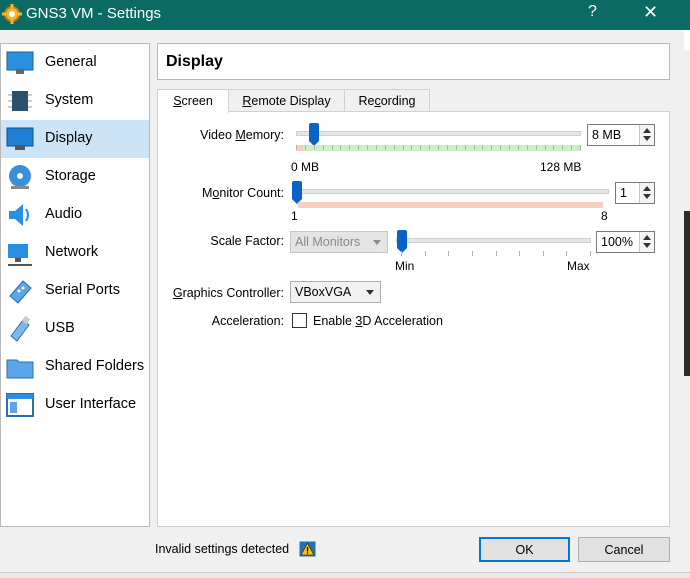 The image size is (690, 578). What do you see at coordinates (646, 242) in the screenshot?
I see `scale-factor-spin-buttons` at bounding box center [646, 242].